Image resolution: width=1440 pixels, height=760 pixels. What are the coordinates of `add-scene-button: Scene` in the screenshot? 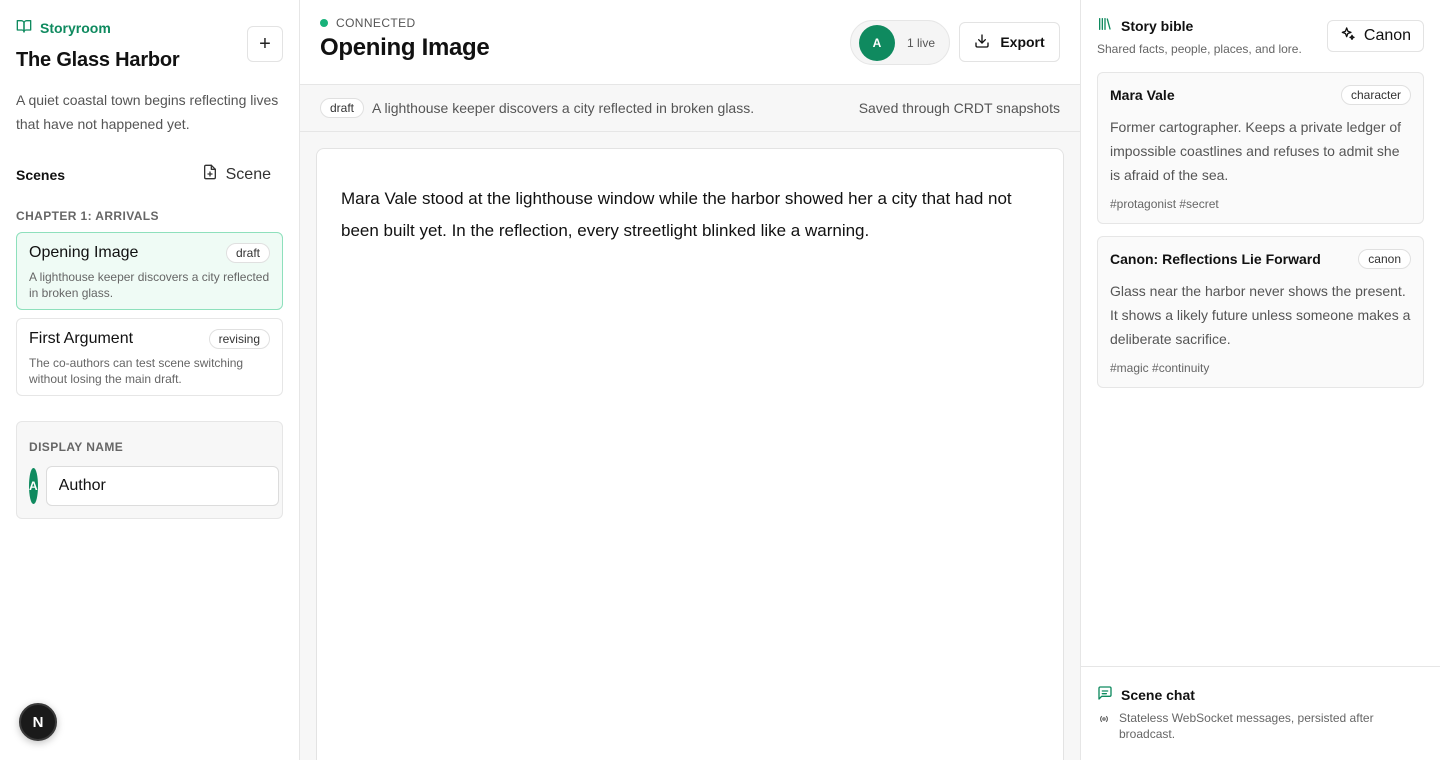 It's located at (236, 174).